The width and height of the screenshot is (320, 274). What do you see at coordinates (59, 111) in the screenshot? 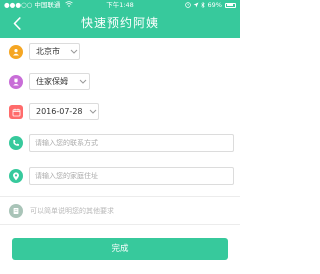
I see `date-value: 2016-07-28` at bounding box center [59, 111].